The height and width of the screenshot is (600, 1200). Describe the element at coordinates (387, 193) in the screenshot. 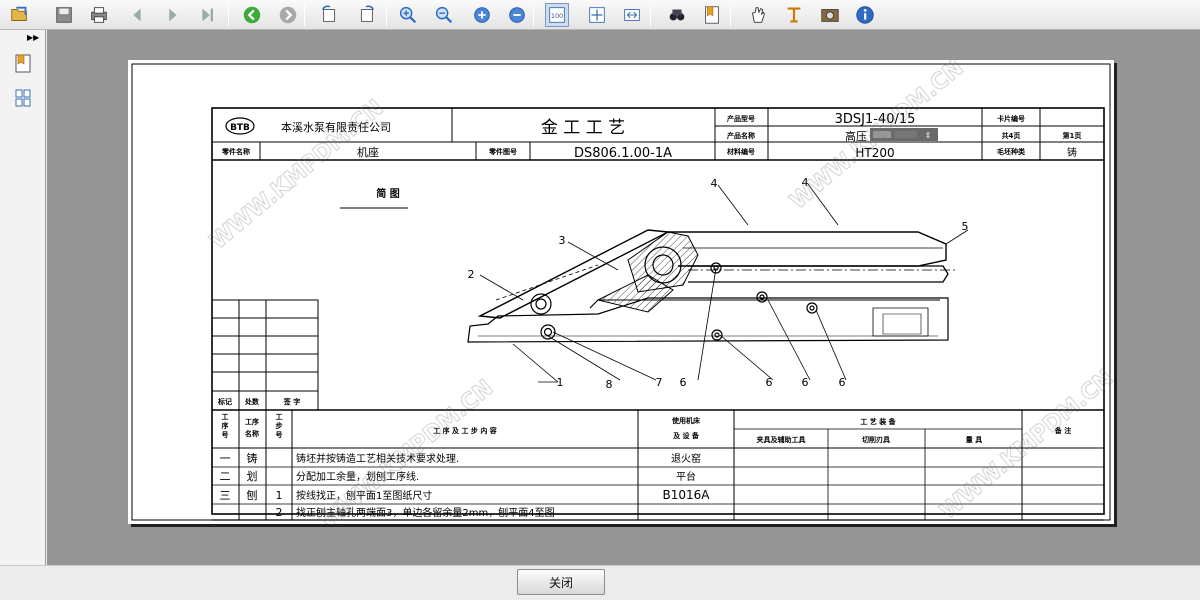

I see `sketch-title: 简 图` at that location.